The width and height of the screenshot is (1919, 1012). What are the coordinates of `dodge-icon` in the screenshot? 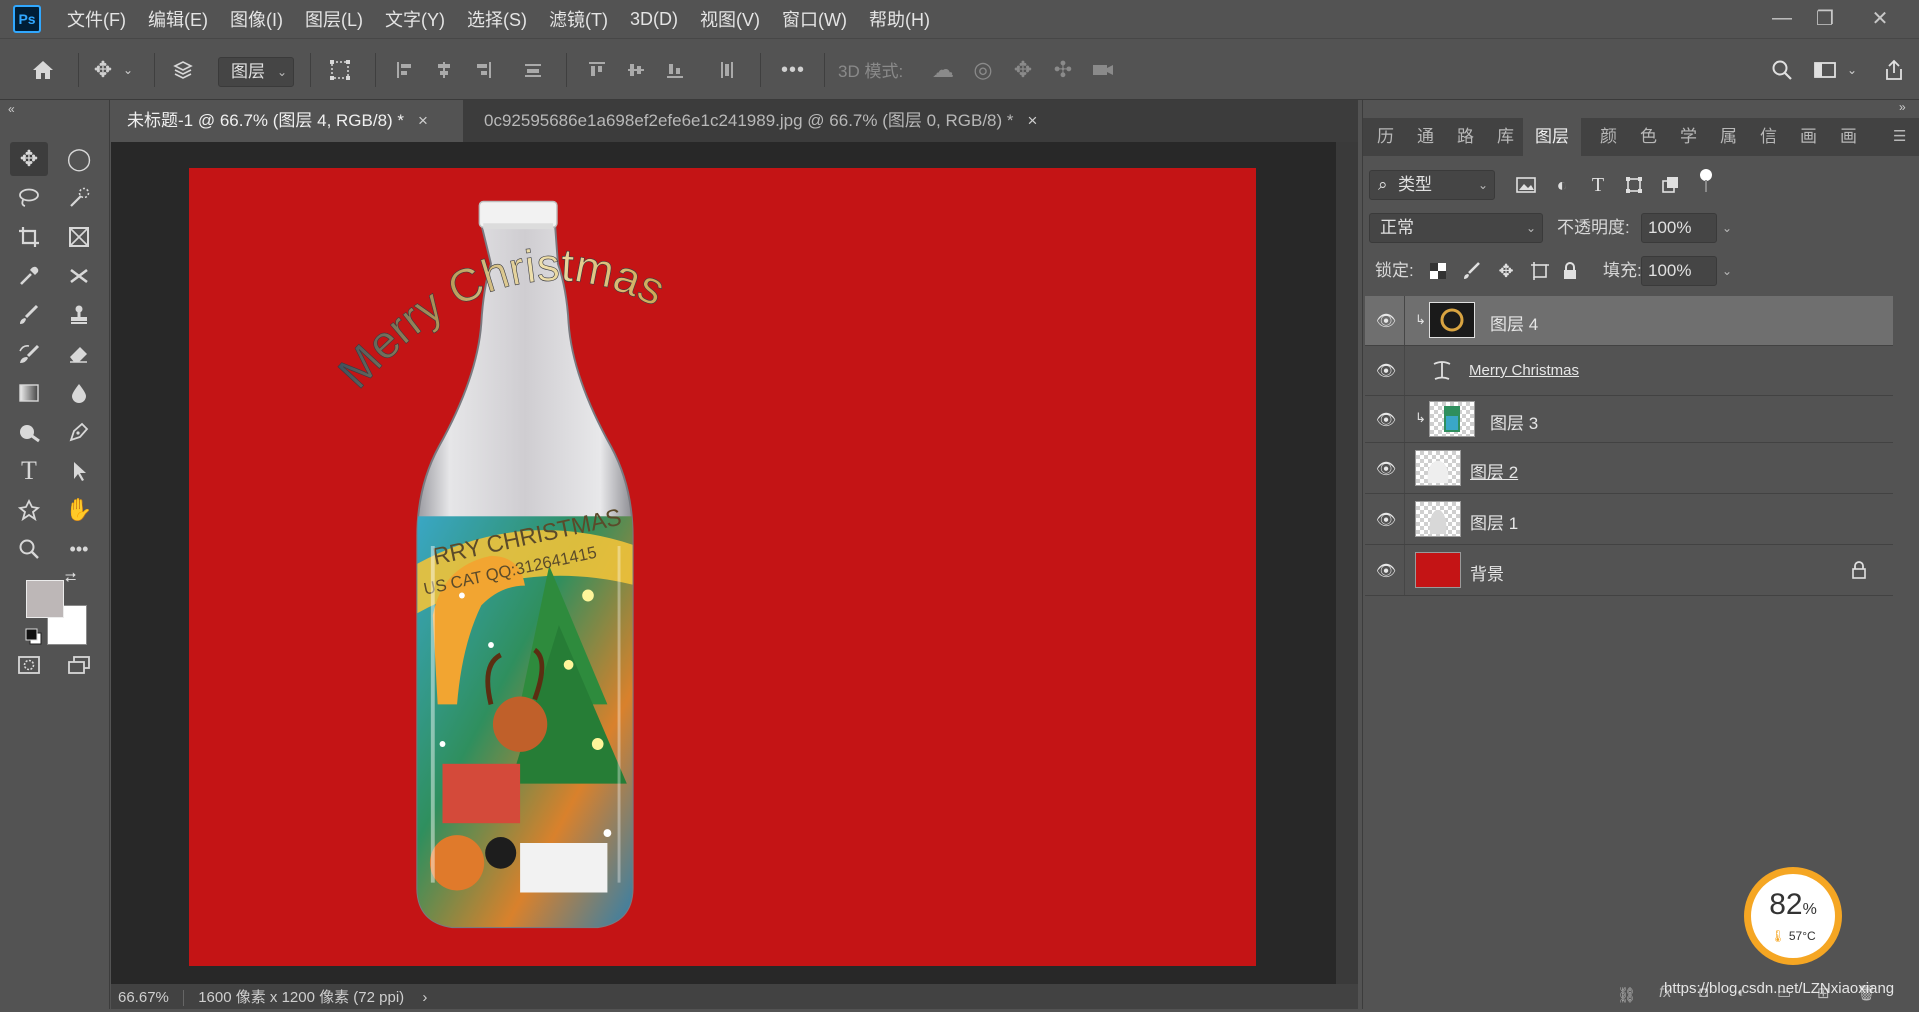 It's located at (29, 432).